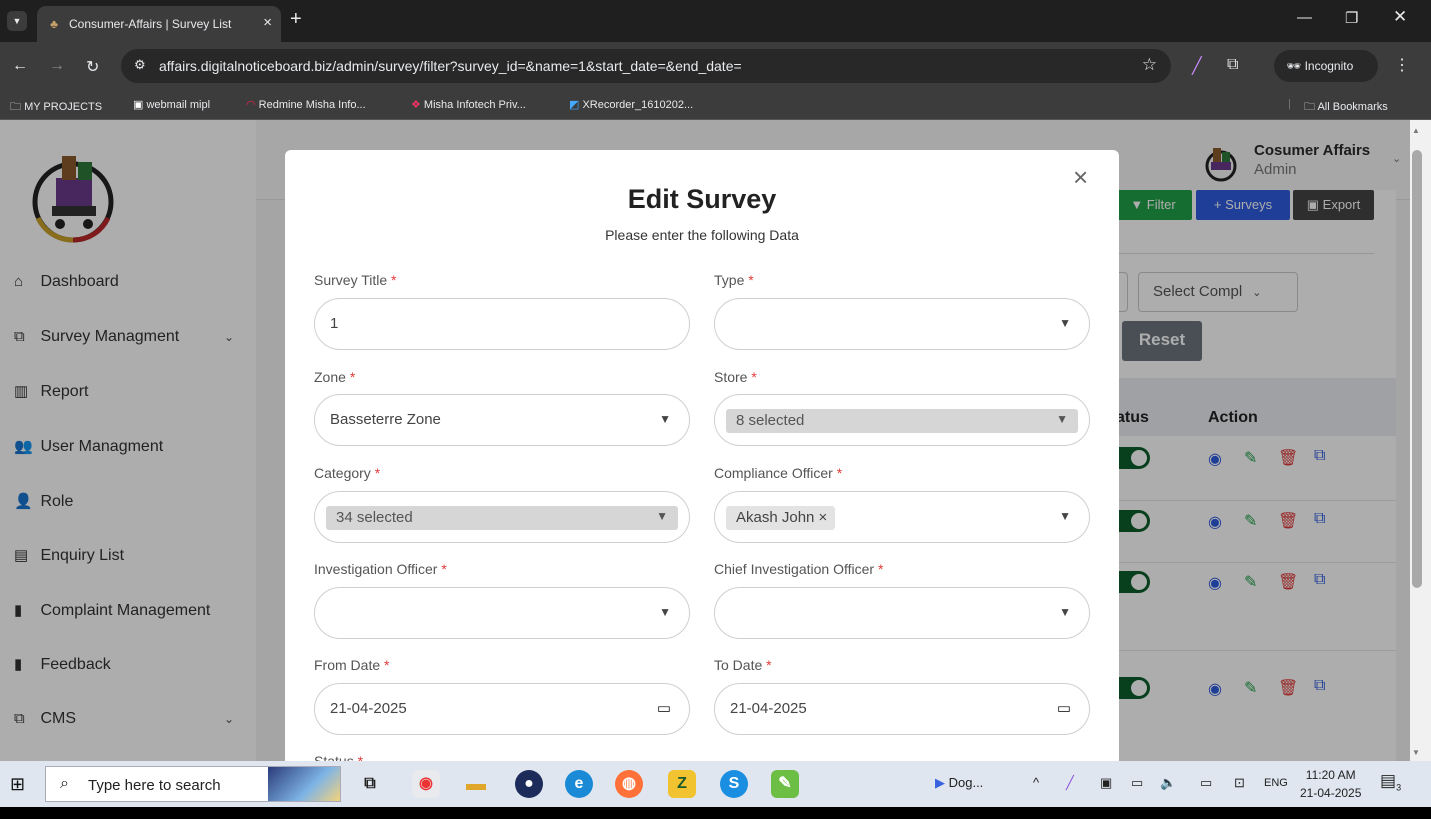 This screenshot has height=819, width=1431. What do you see at coordinates (1149, 65) in the screenshot?
I see `bookmark-star-icon: ☆` at bounding box center [1149, 65].